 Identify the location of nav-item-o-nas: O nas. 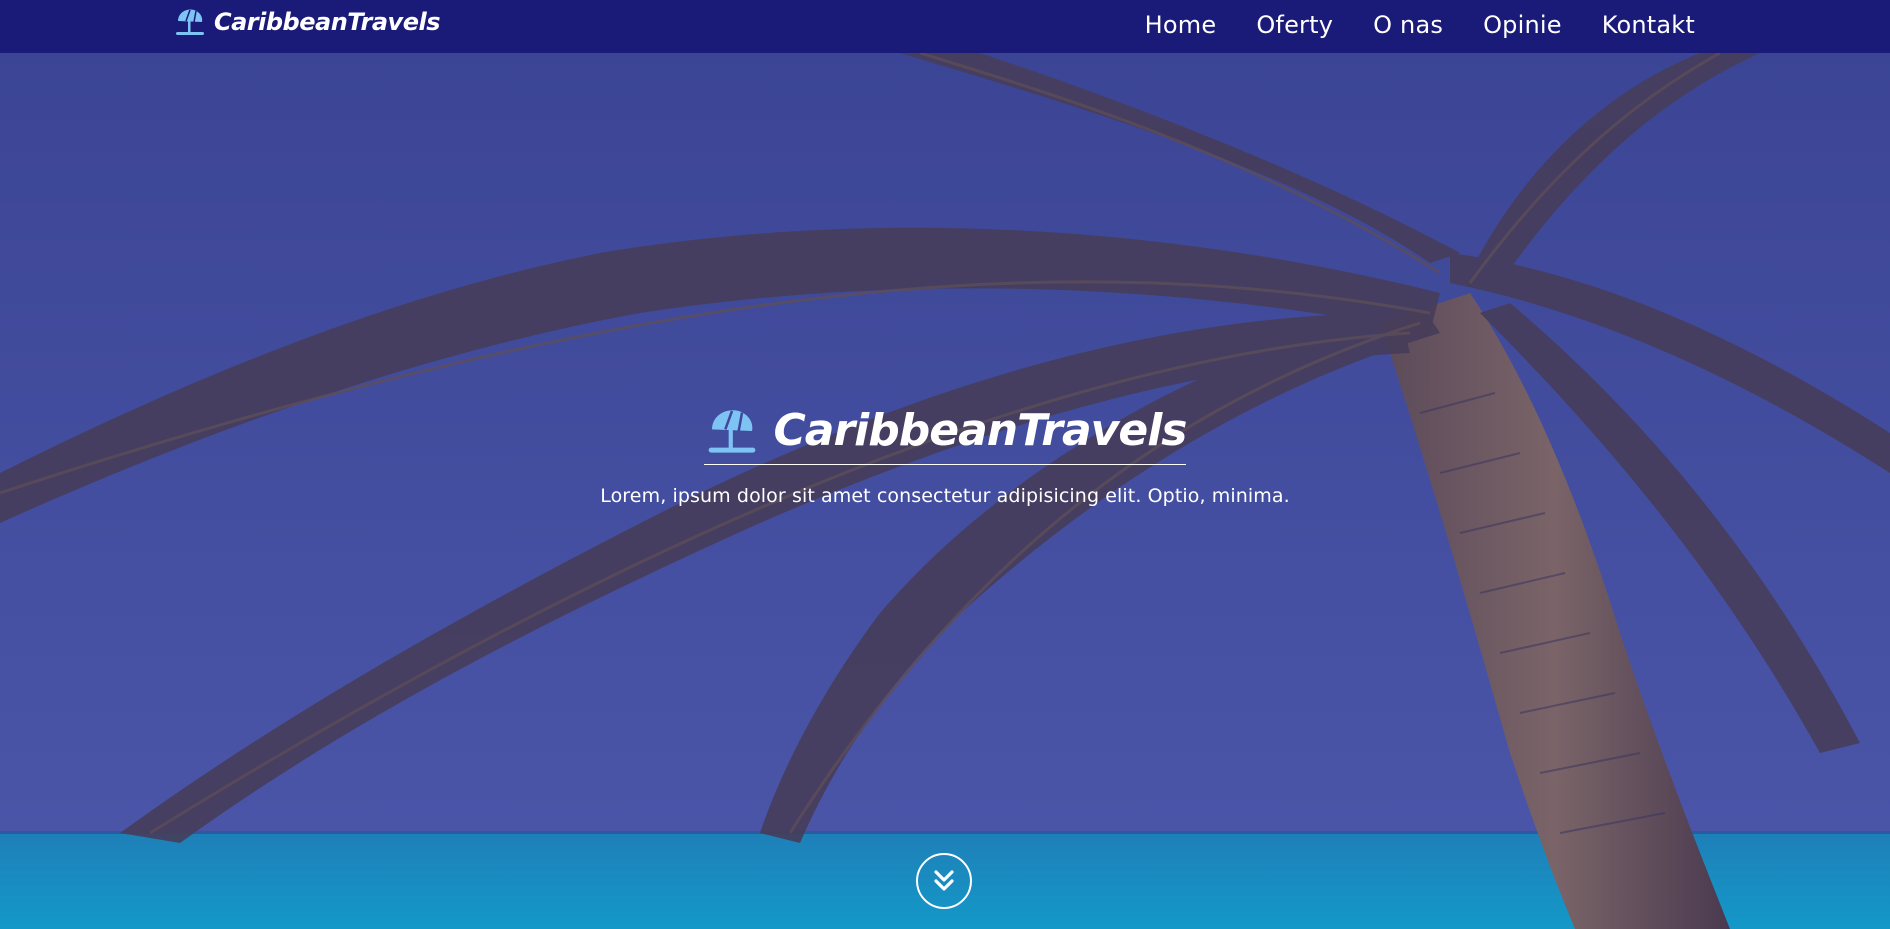
(1408, 25).